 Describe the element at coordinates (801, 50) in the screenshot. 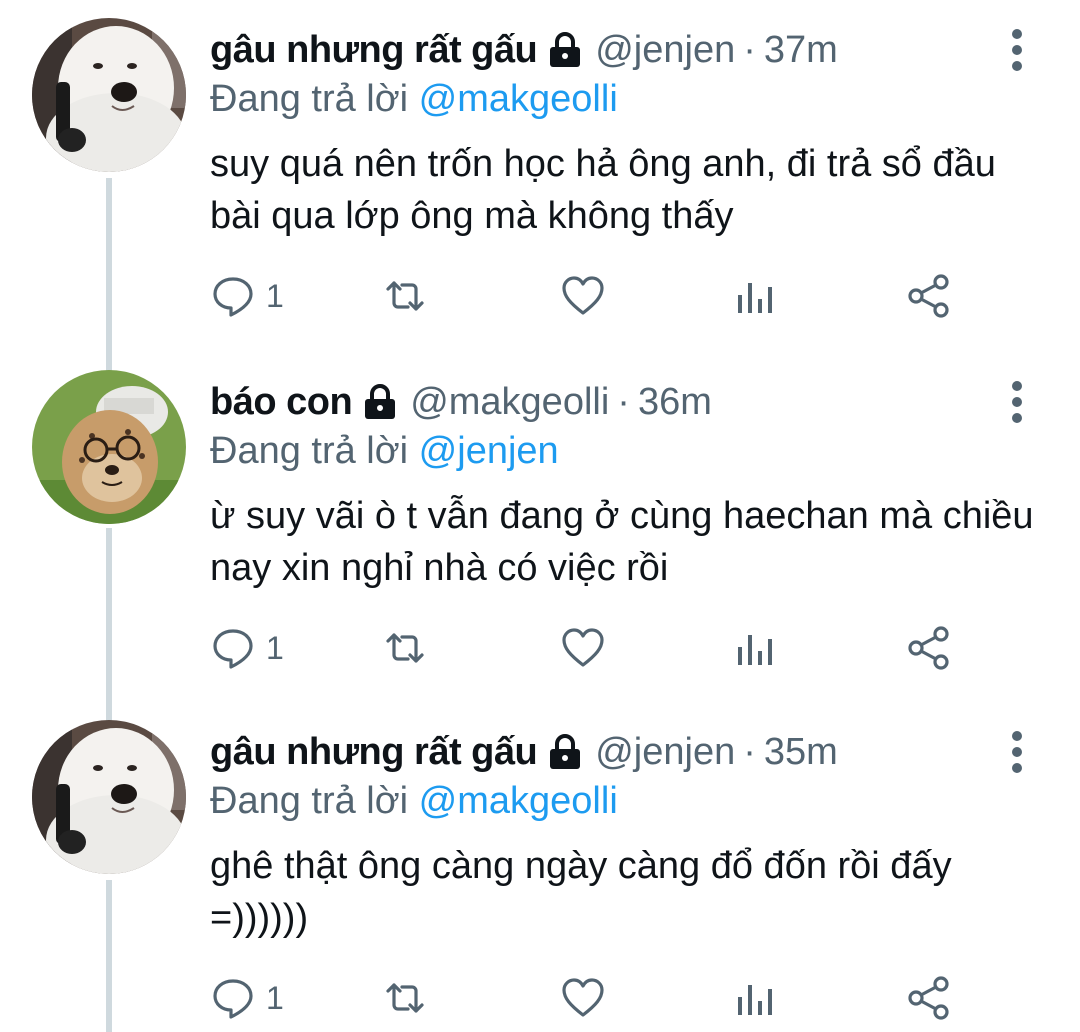

I see `timestamp: 37m` at that location.